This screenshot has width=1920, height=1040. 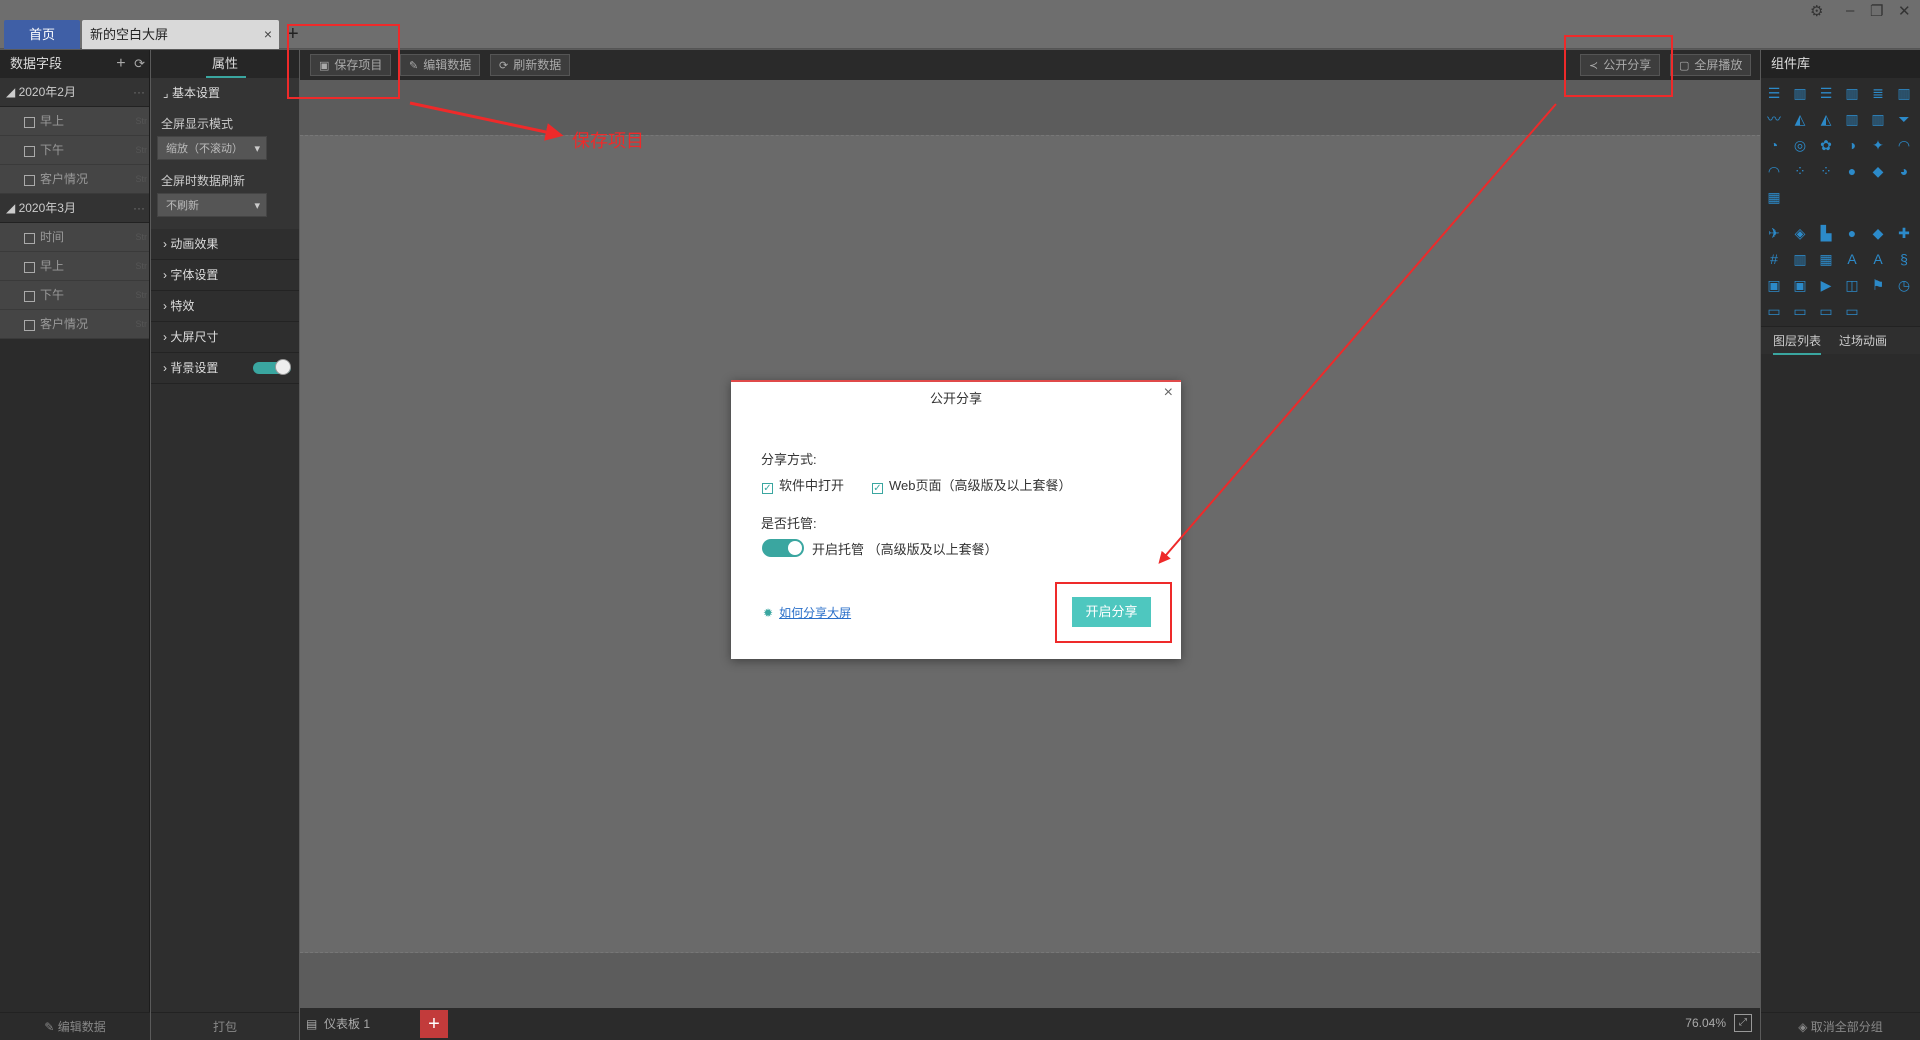 I want to click on trend-icon: ▥, so click(x=1800, y=259).